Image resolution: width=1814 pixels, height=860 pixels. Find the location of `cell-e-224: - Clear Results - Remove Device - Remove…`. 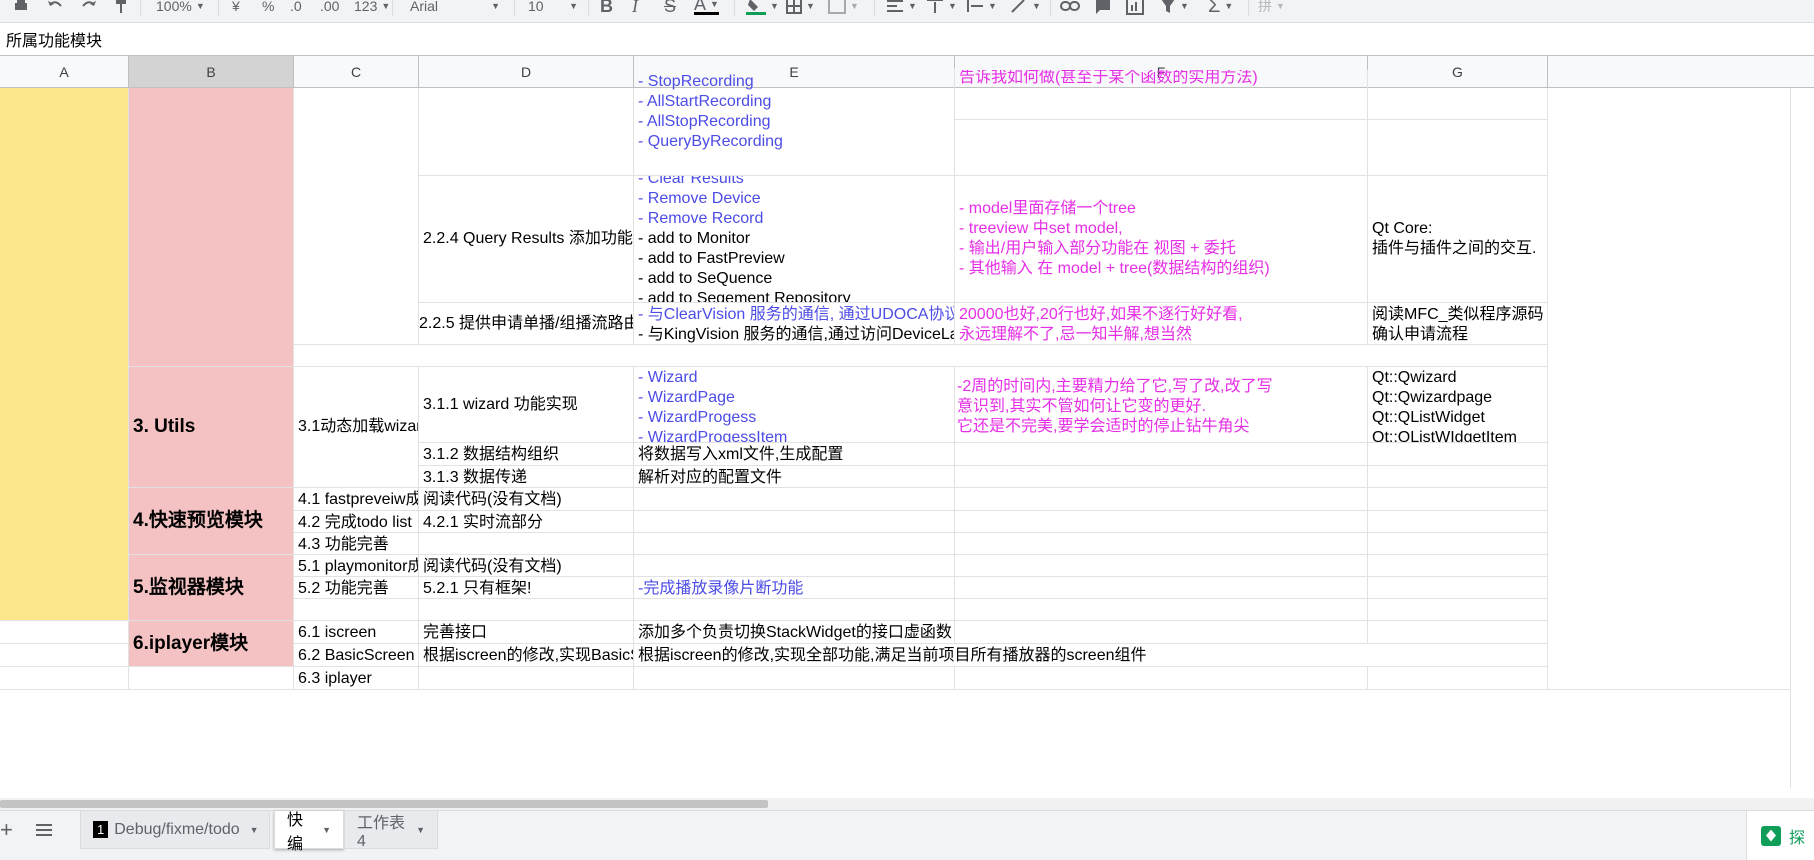

cell-e-224: - Clear Results - Remove Device - Remove… is located at coordinates (794, 239).